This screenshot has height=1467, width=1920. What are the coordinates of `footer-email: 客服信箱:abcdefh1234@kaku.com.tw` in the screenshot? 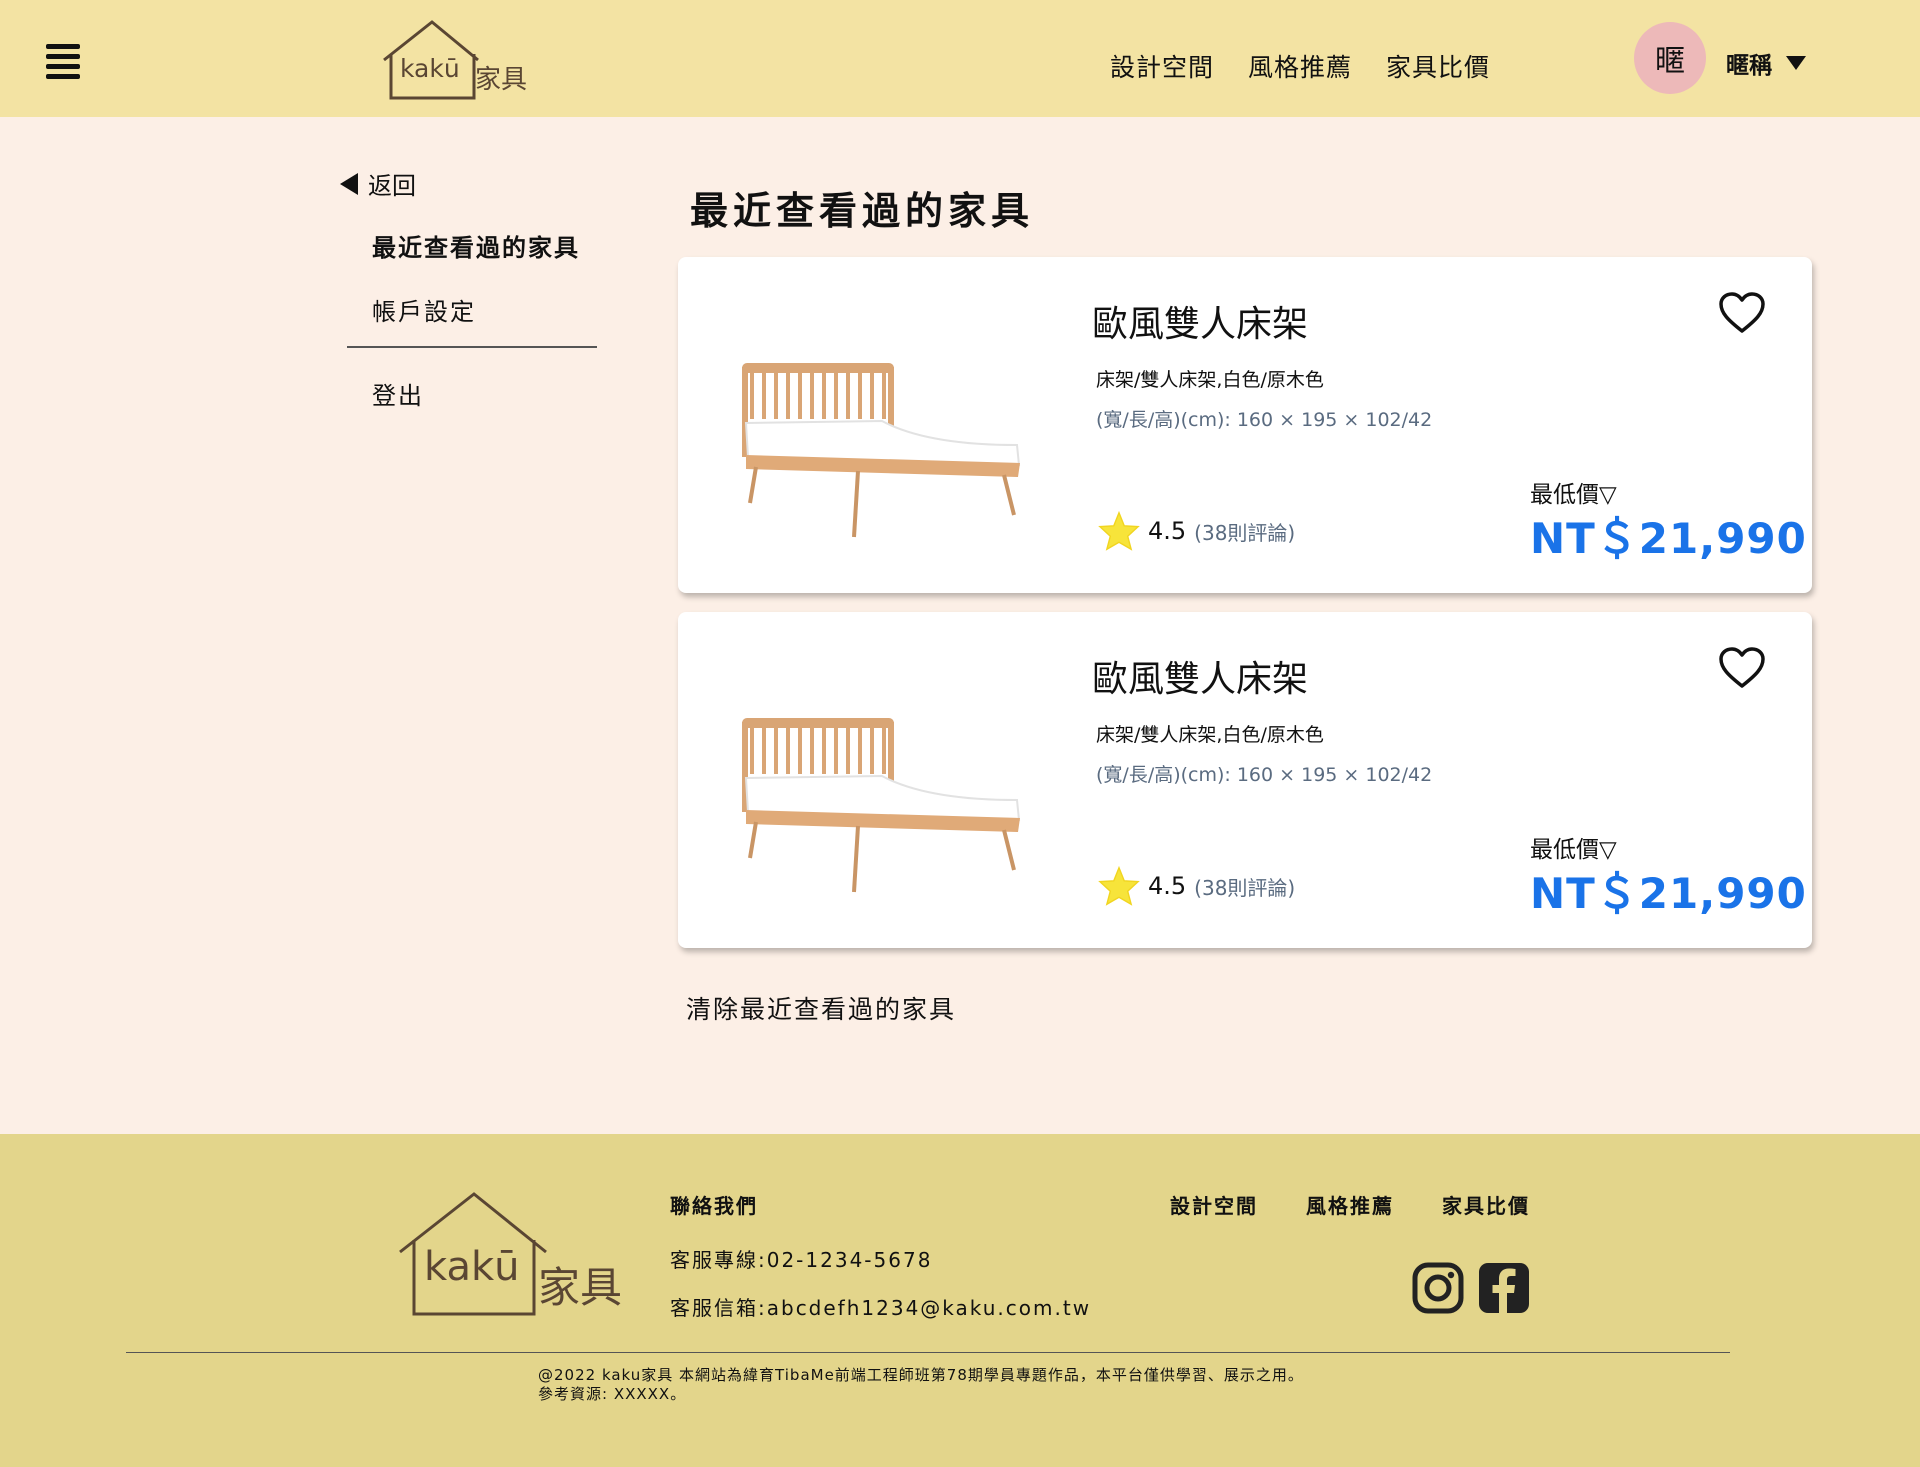 It's located at (880, 1306).